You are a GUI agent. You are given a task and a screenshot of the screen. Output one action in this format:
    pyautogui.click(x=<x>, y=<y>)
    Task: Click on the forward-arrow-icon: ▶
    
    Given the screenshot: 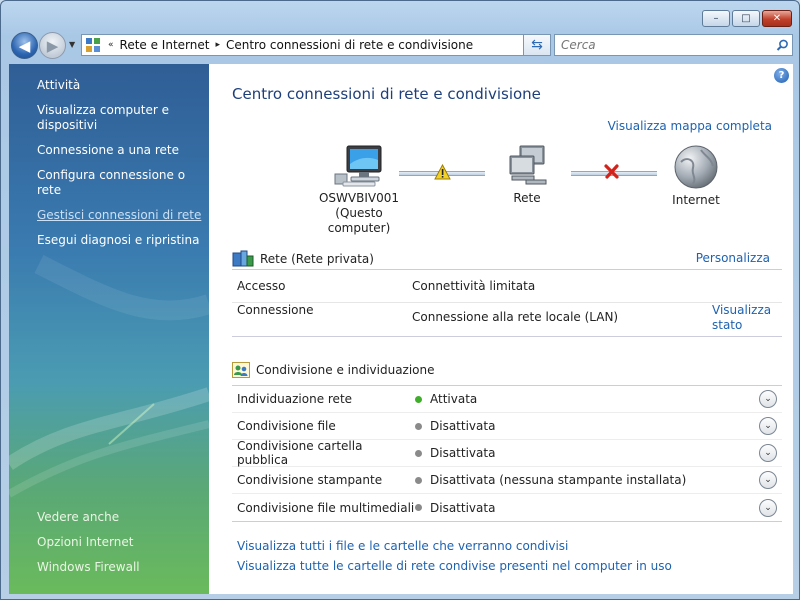 What is the action you would take?
    pyautogui.click(x=52, y=45)
    